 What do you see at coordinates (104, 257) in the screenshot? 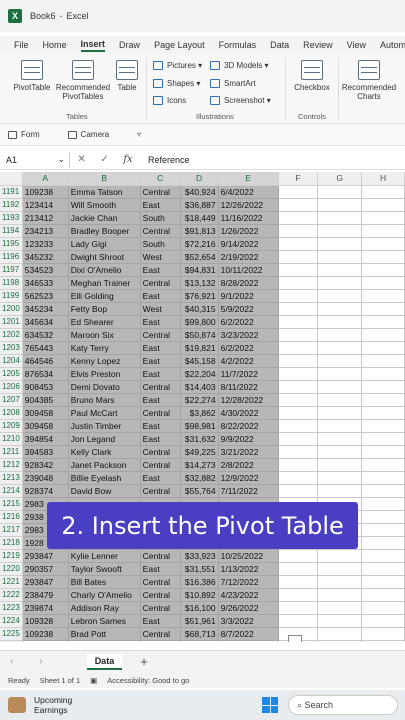
I see `cell-b: Dwight Shroot` at bounding box center [104, 257].